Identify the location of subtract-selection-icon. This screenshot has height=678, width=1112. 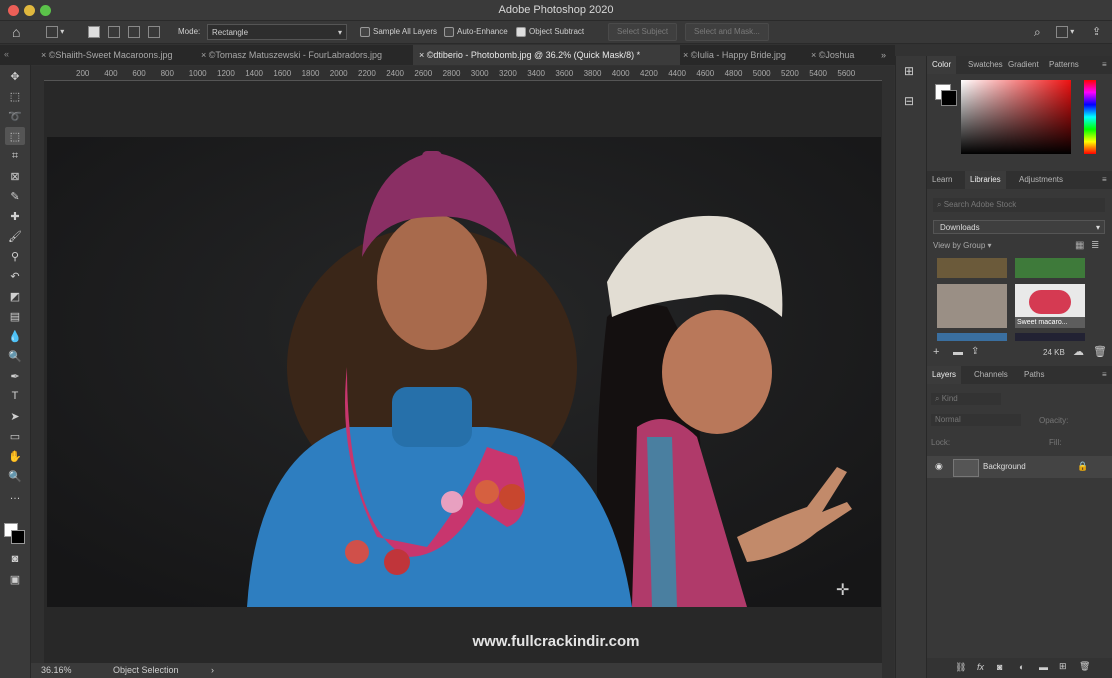
(134, 32).